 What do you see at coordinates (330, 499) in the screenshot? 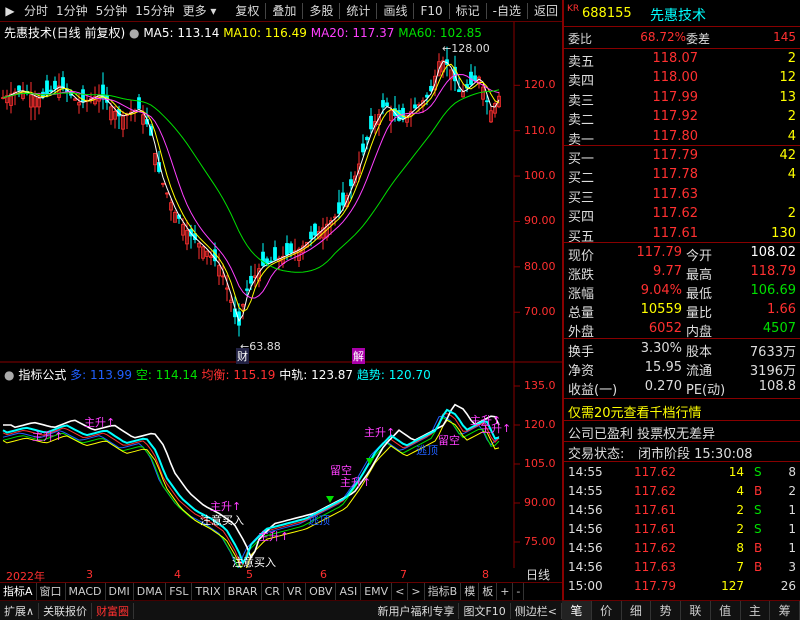
I see `signal-arrow-icon` at bounding box center [330, 499].